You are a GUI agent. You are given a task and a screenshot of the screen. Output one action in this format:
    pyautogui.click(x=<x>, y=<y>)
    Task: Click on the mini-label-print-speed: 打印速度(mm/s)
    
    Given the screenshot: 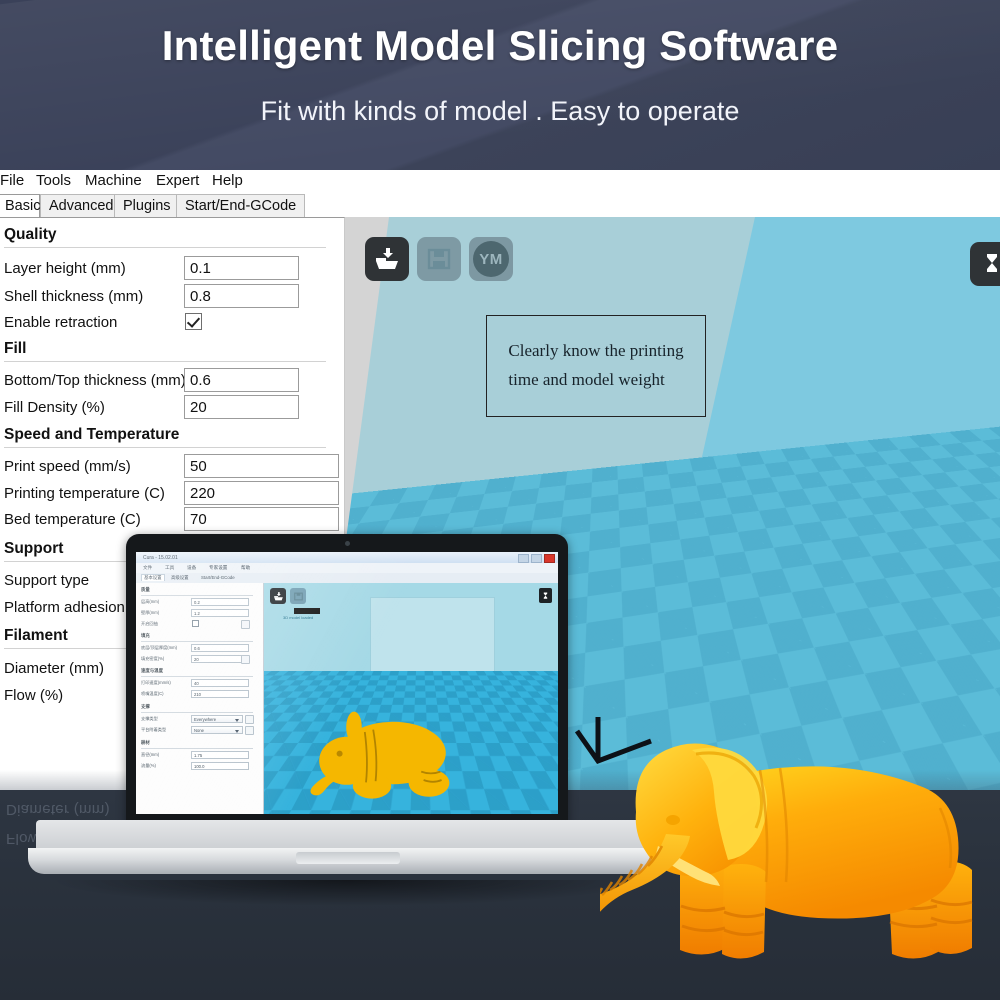 What is the action you would take?
    pyautogui.click(x=156, y=682)
    